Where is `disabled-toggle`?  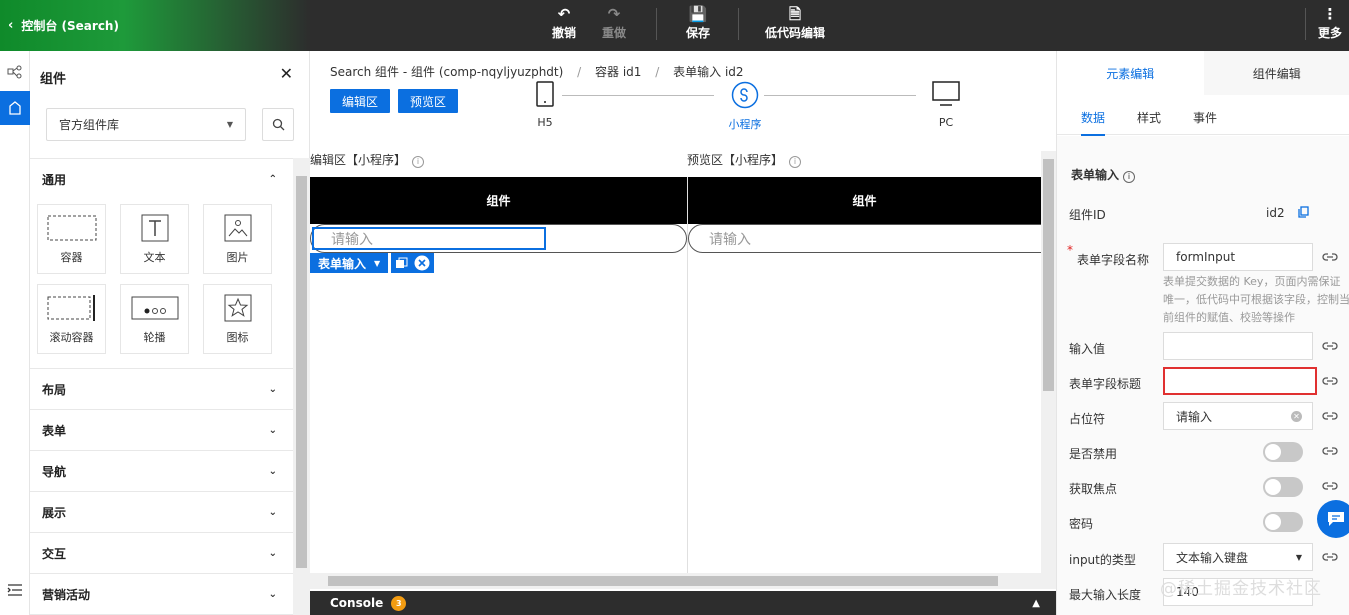
disabled-toggle is located at coordinates (1283, 452).